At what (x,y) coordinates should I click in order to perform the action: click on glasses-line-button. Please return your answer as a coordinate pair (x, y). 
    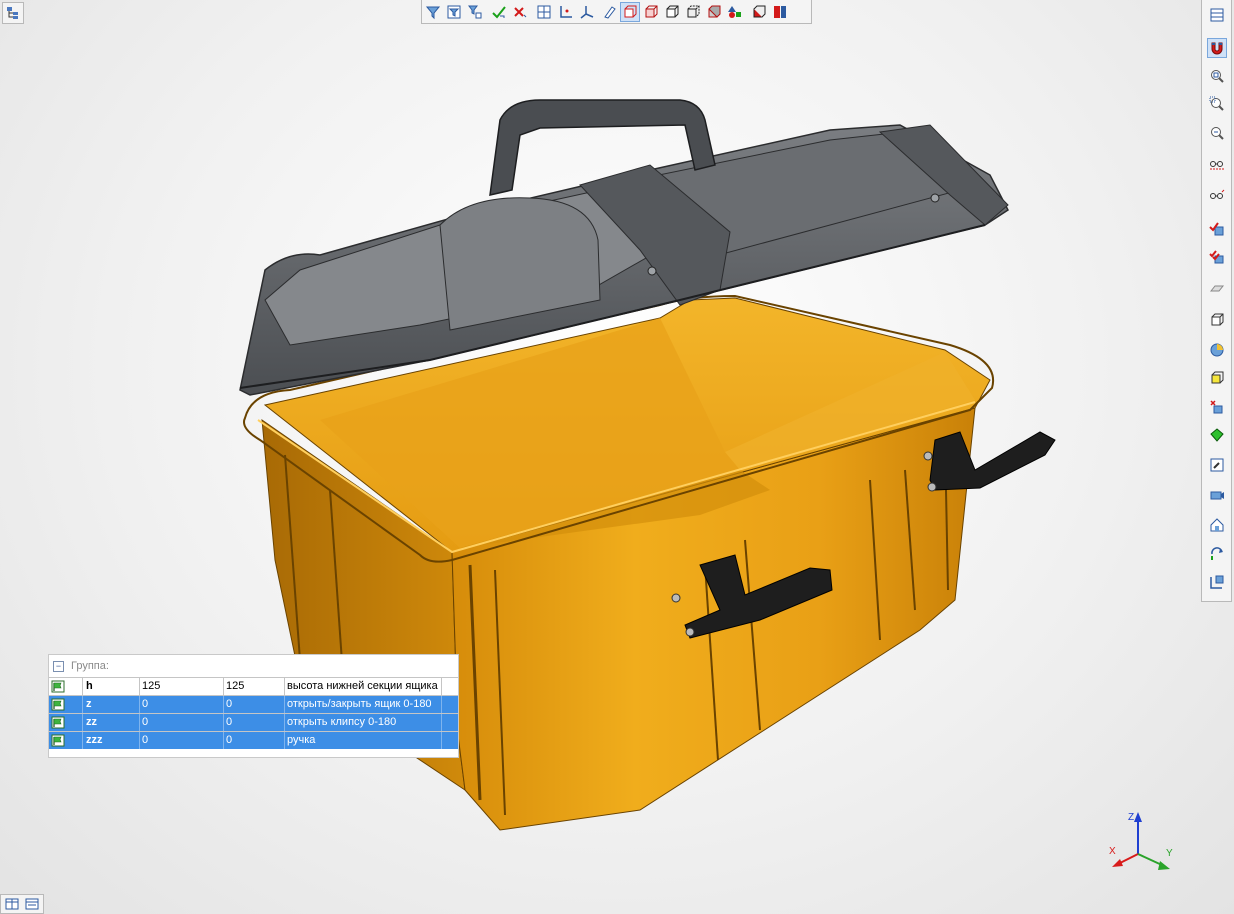
    Looking at the image, I should click on (1217, 196).